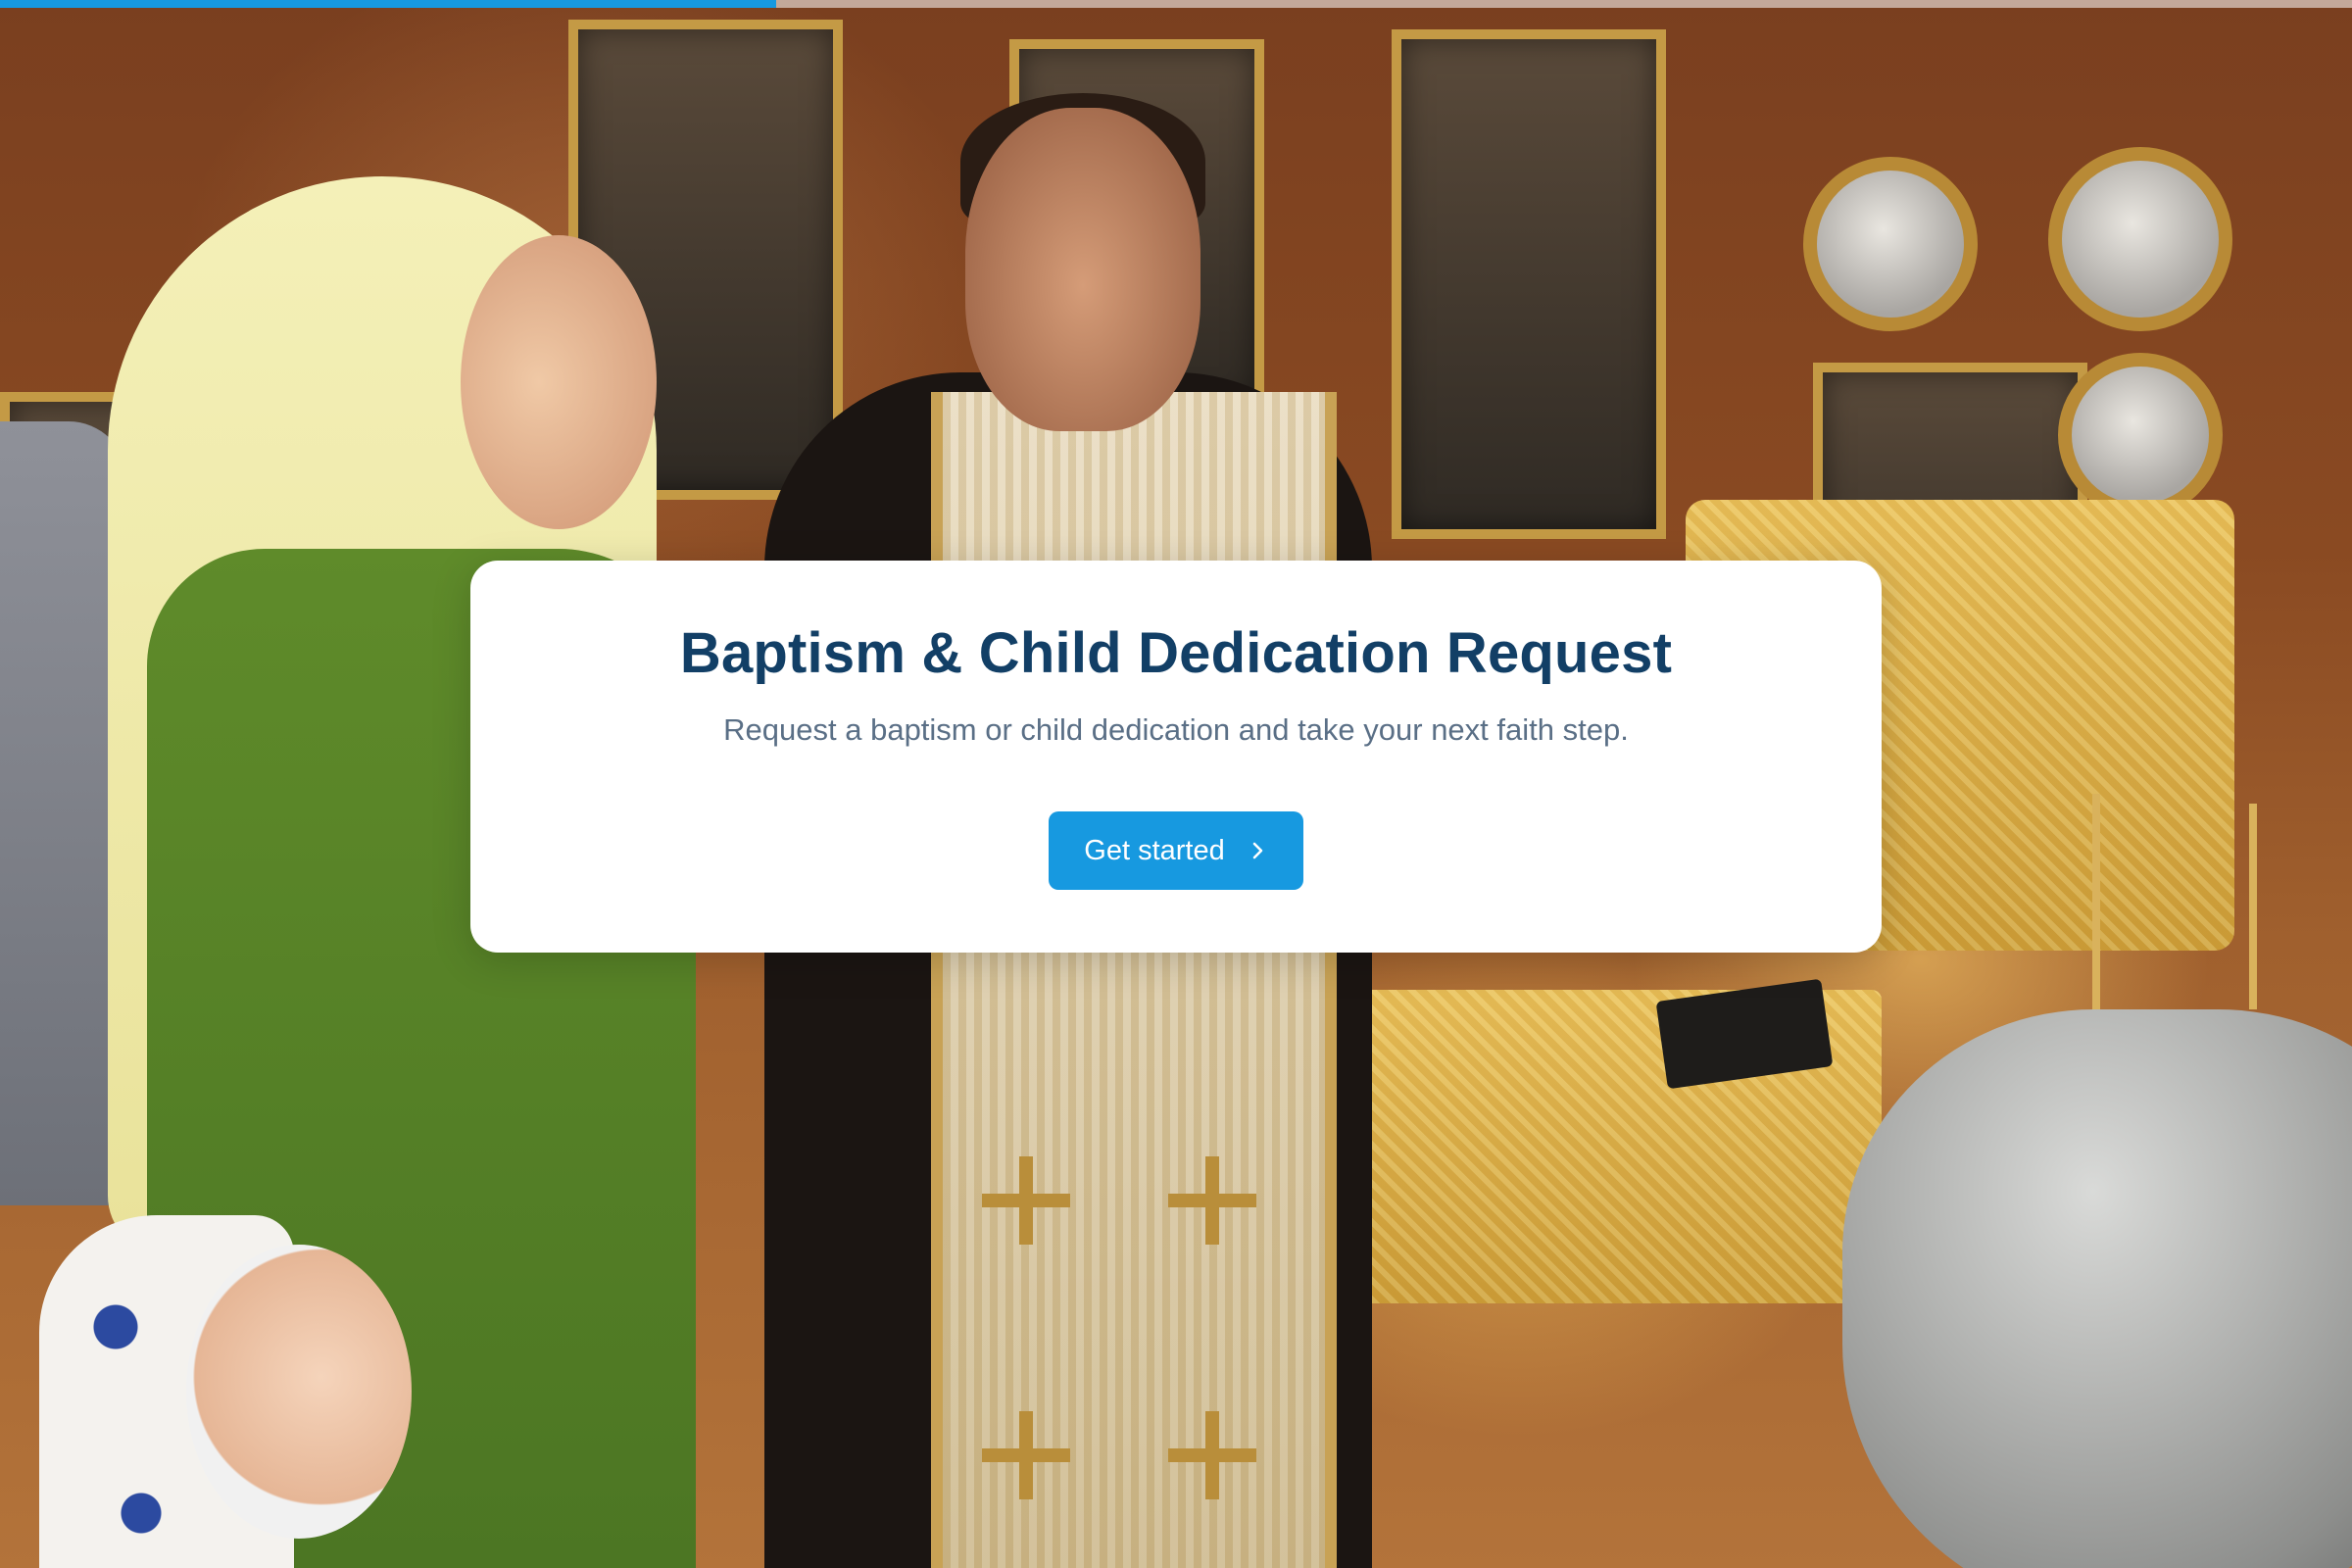 The width and height of the screenshot is (2352, 1568). I want to click on chevron-right-icon, so click(1257, 850).